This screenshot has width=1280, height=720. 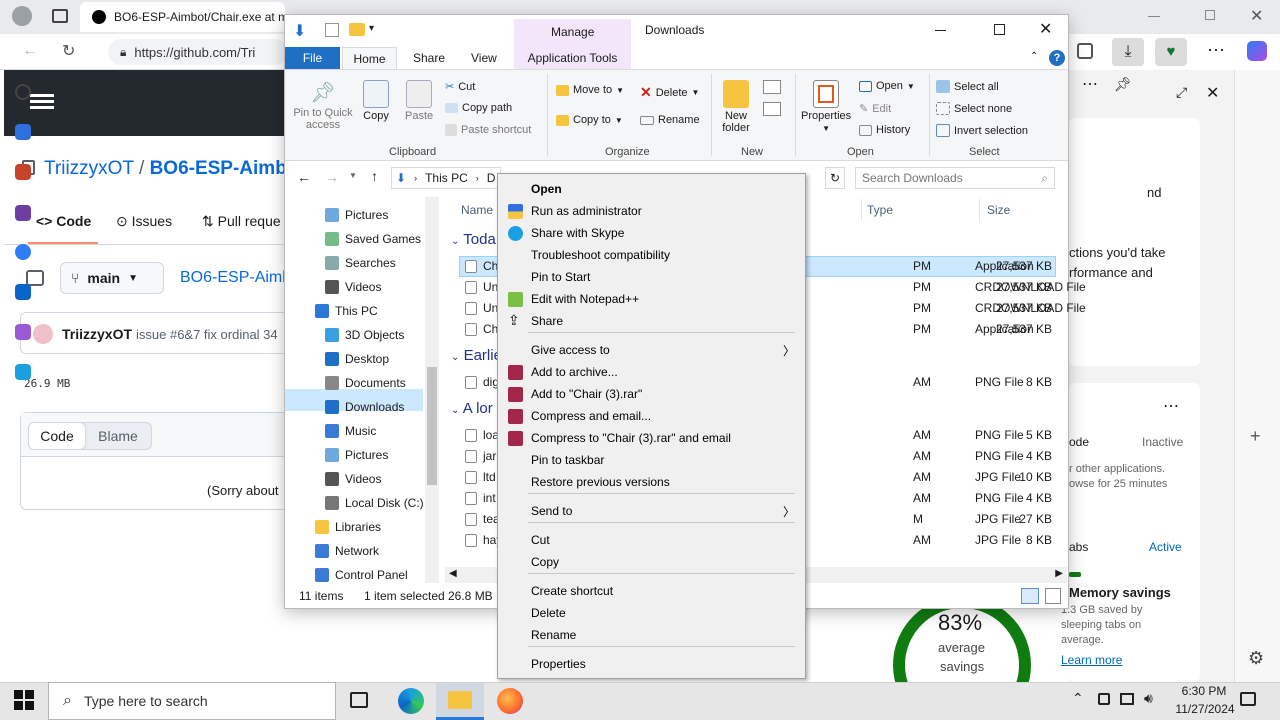 I want to click on delete-button: ✕ Delete ▼, so click(x=669, y=92).